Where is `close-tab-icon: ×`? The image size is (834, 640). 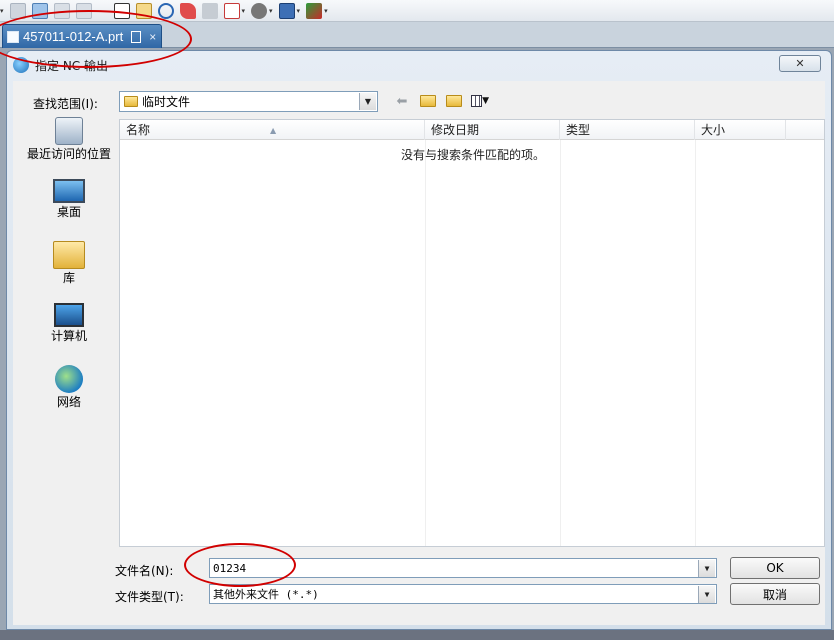
close-tab-icon: × is located at coordinates (152, 37).